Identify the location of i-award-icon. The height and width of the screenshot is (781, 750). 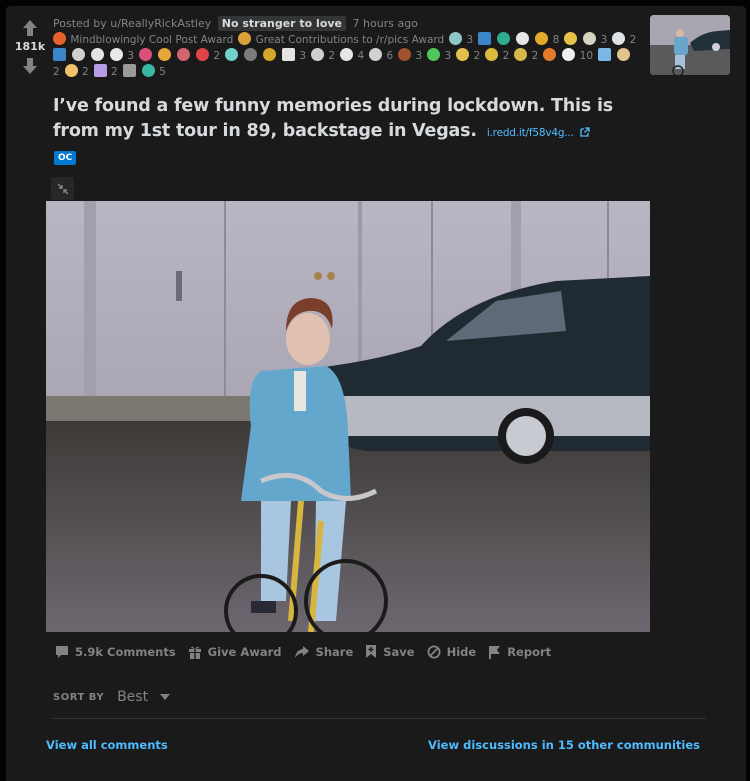
(485, 38).